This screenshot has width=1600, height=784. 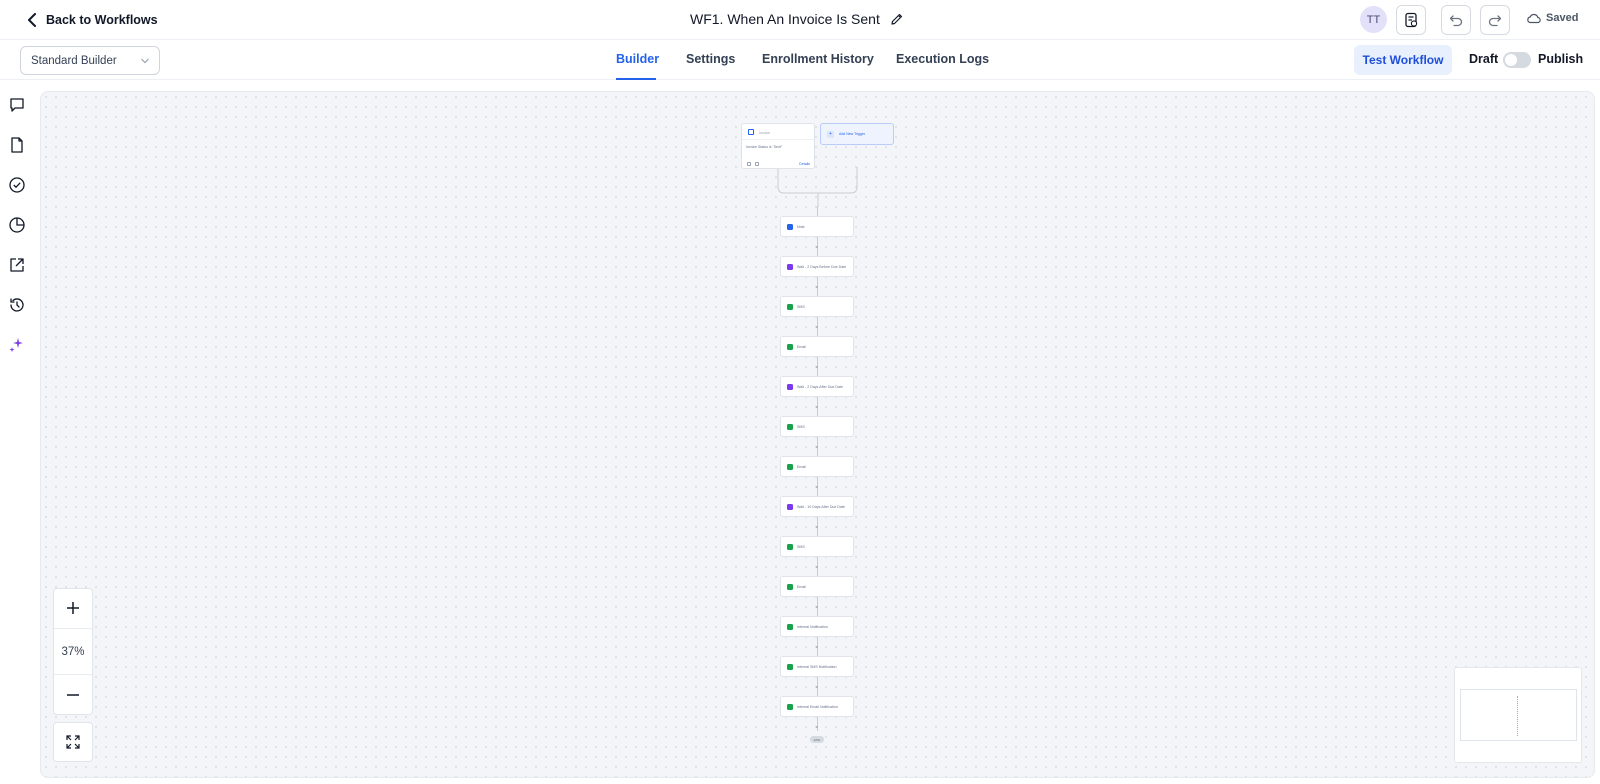 What do you see at coordinates (17, 105) in the screenshot?
I see `comments-icon` at bounding box center [17, 105].